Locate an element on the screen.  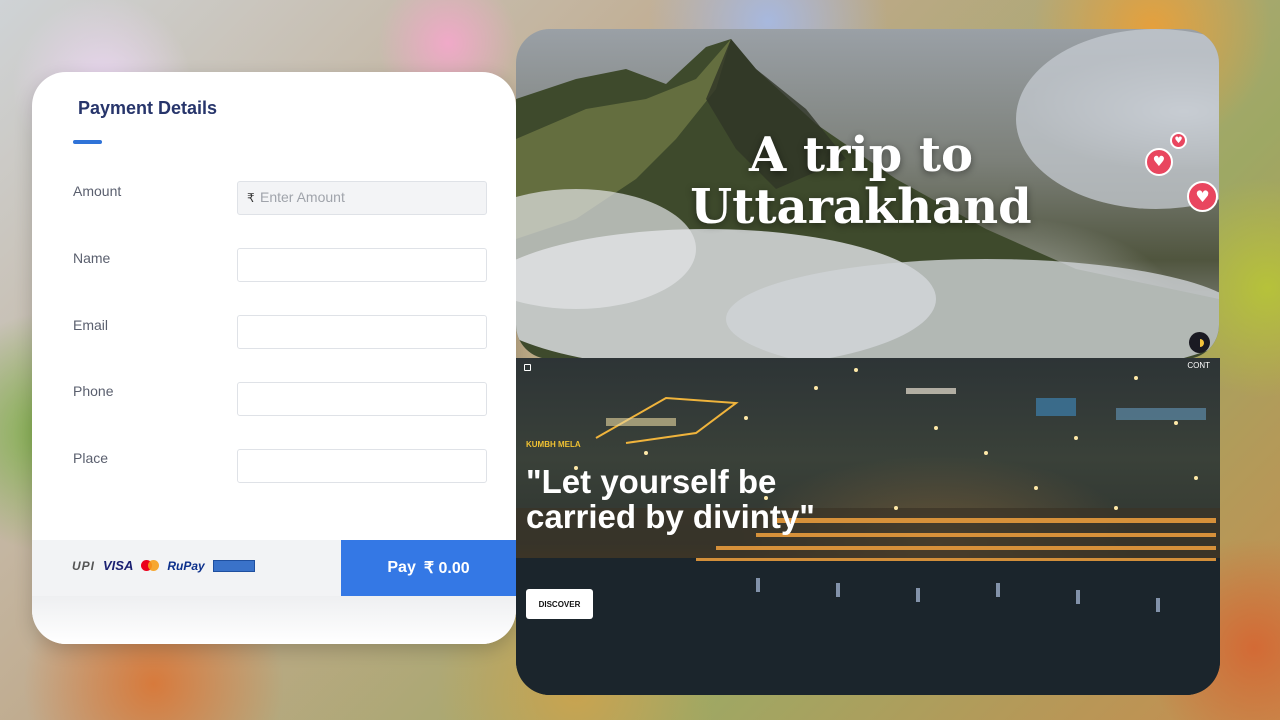
mastercard-logo is located at coordinates (150, 565).